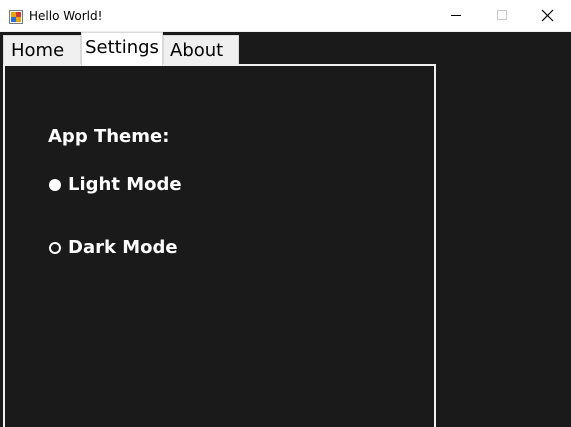 The height and width of the screenshot is (427, 571). I want to click on radio-checked-icon, so click(55, 185).